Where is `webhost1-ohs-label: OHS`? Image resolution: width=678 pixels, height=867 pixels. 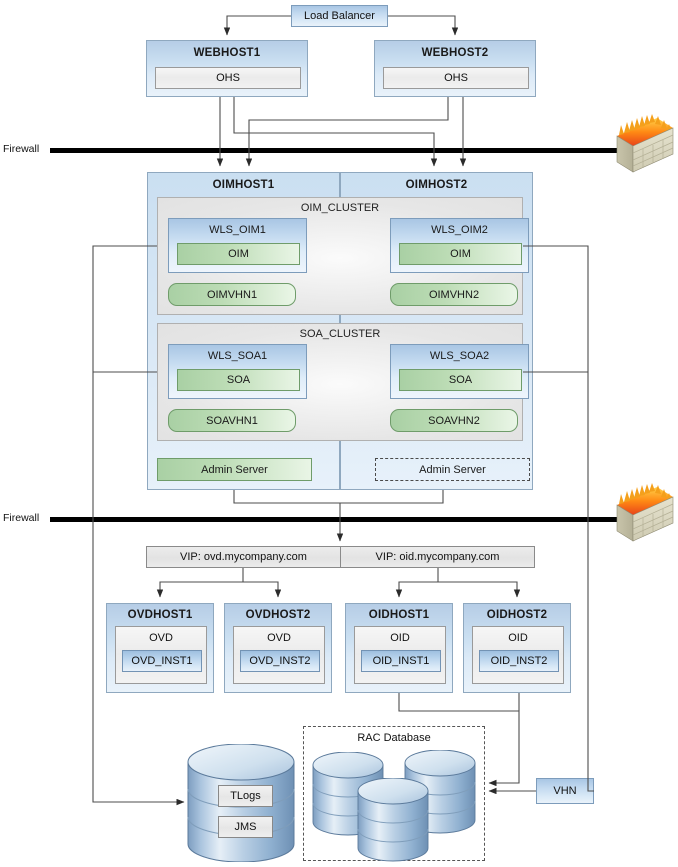 webhost1-ohs-label: OHS is located at coordinates (228, 78).